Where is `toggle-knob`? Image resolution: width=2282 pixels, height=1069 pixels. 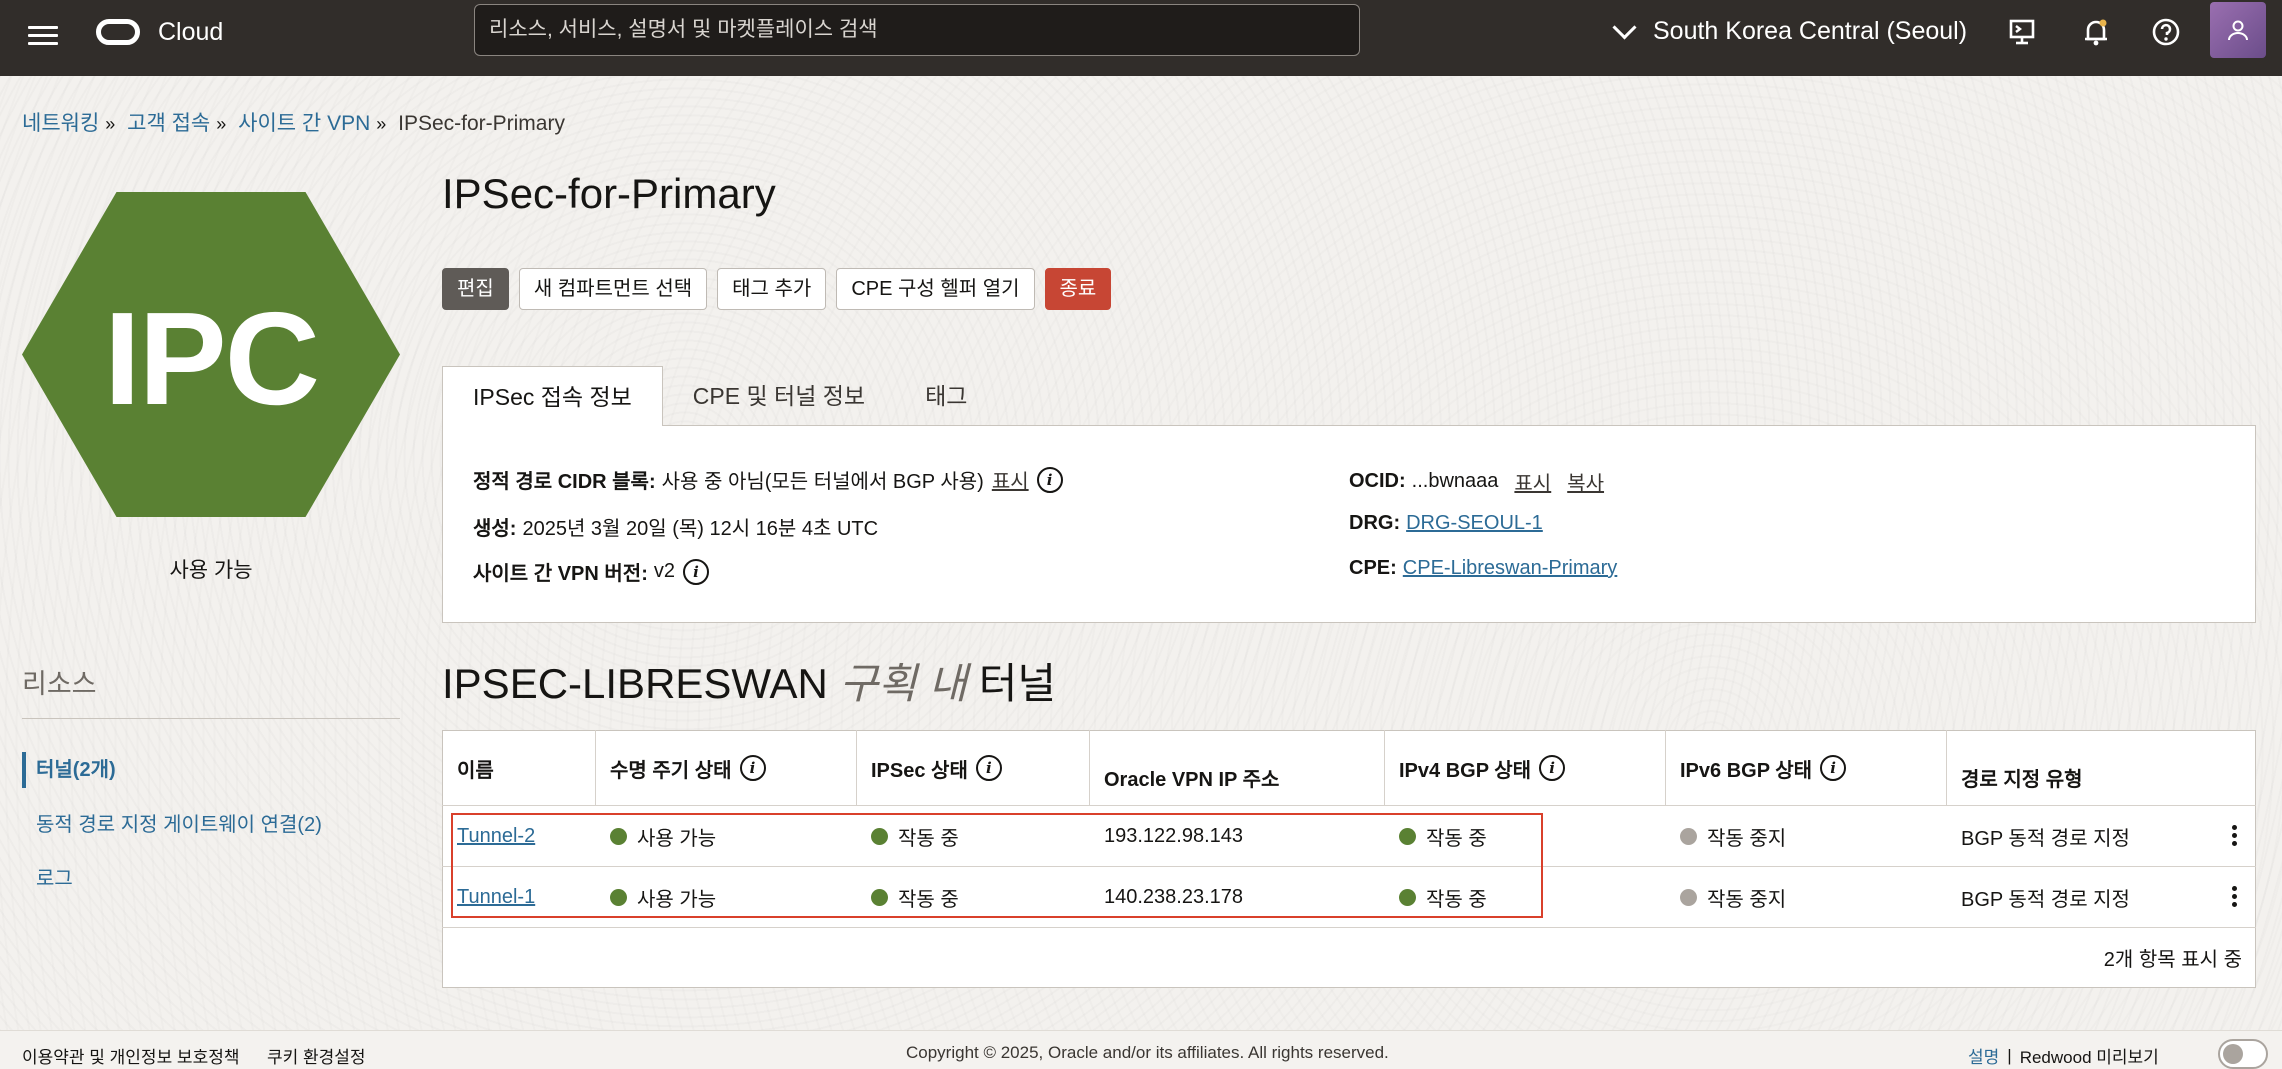 toggle-knob is located at coordinates (2233, 1054).